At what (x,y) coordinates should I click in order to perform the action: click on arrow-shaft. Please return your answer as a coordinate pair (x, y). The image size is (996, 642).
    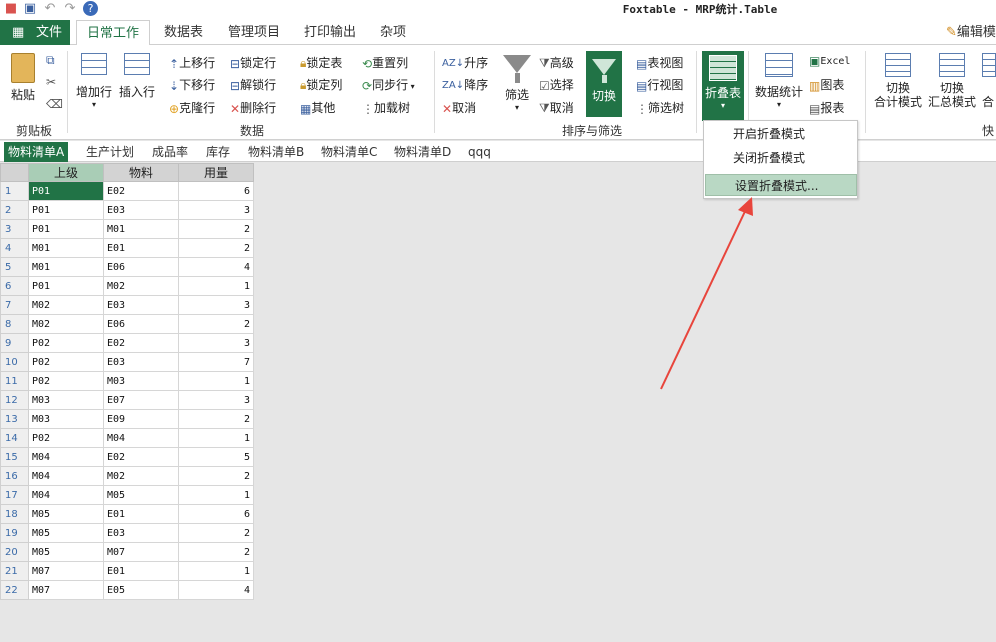
    Looking at the image, I should click on (704, 297).